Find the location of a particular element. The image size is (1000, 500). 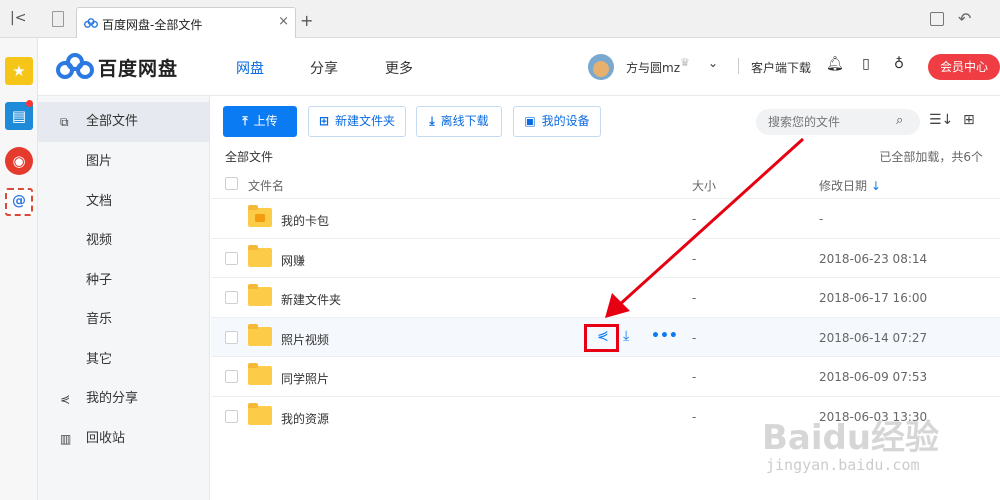

sidebar-item-music: 音乐 is located at coordinates (123, 320).